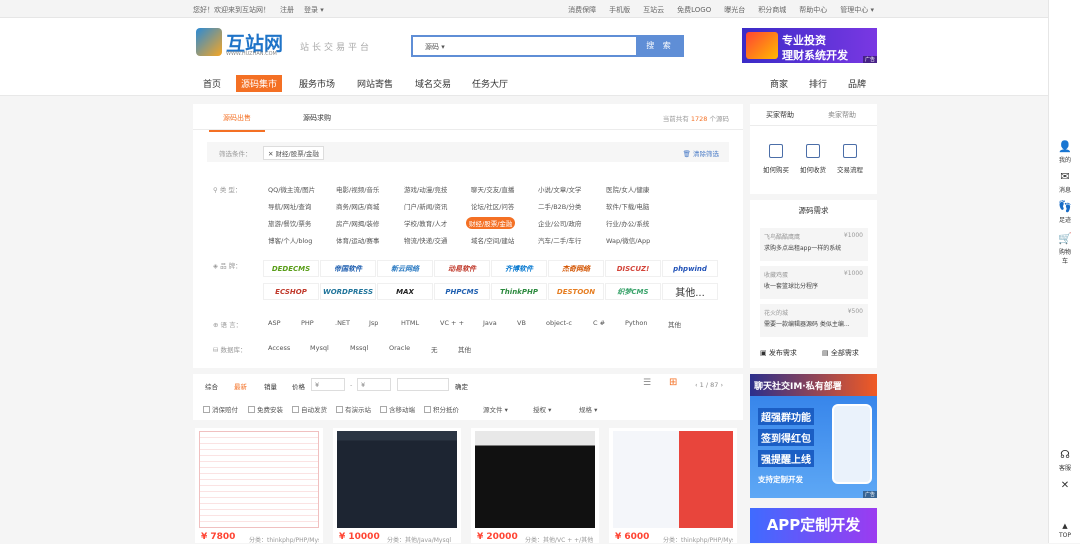 The width and height of the screenshot is (1080, 544). I want to click on search-button: 搜 索, so click(660, 46).